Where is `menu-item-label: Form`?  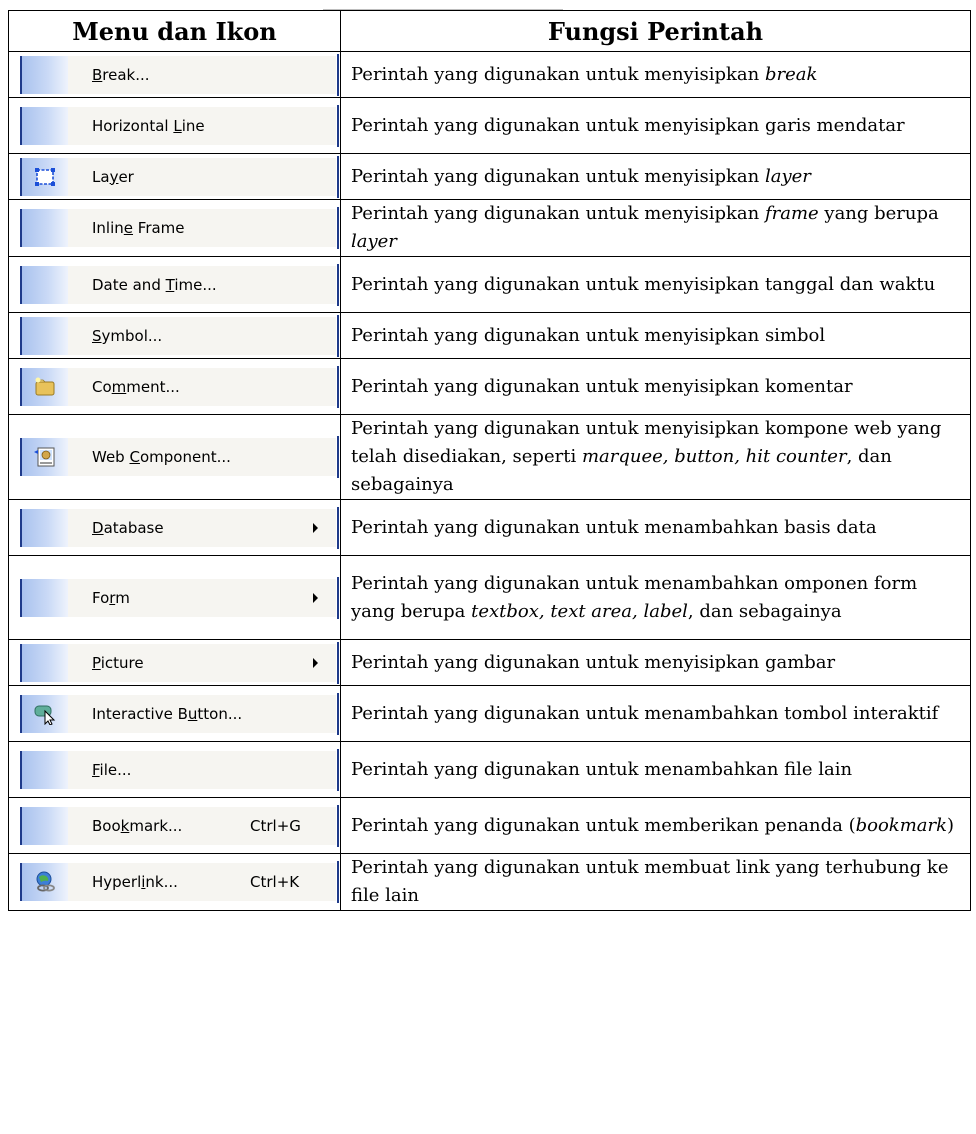 menu-item-label: Form is located at coordinates (111, 597).